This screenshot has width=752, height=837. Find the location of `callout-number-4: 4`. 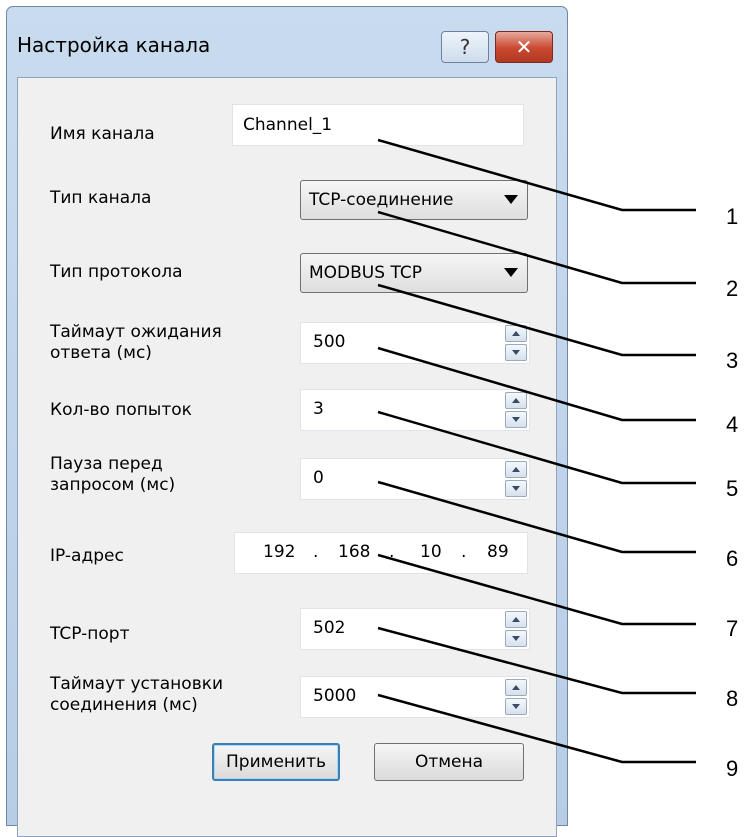

callout-number-4: 4 is located at coordinates (732, 424).